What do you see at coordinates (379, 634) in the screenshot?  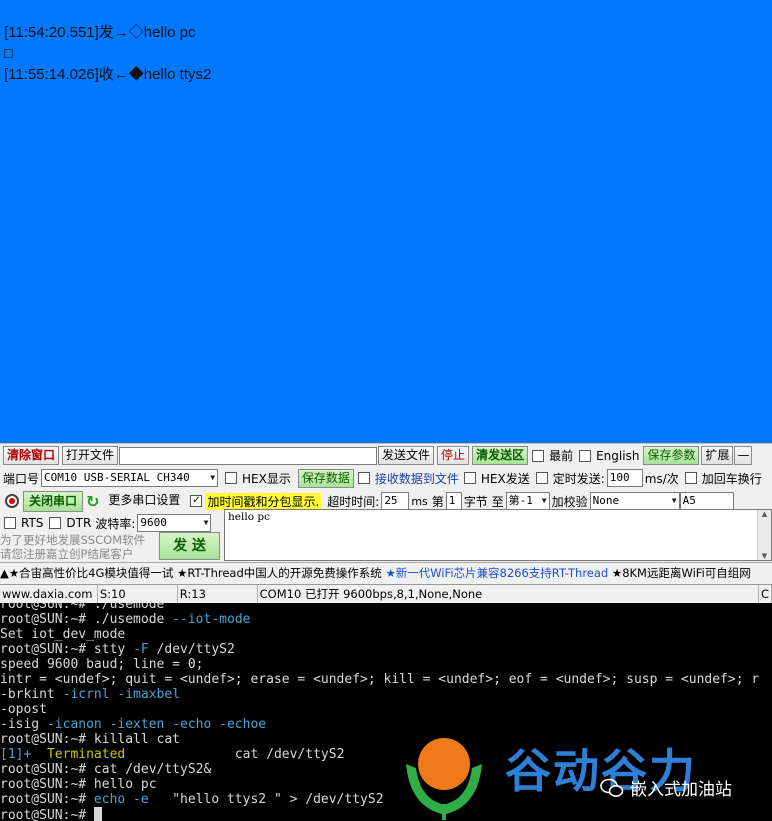 I see `terminal-line: Set iot_dev_mode` at bounding box center [379, 634].